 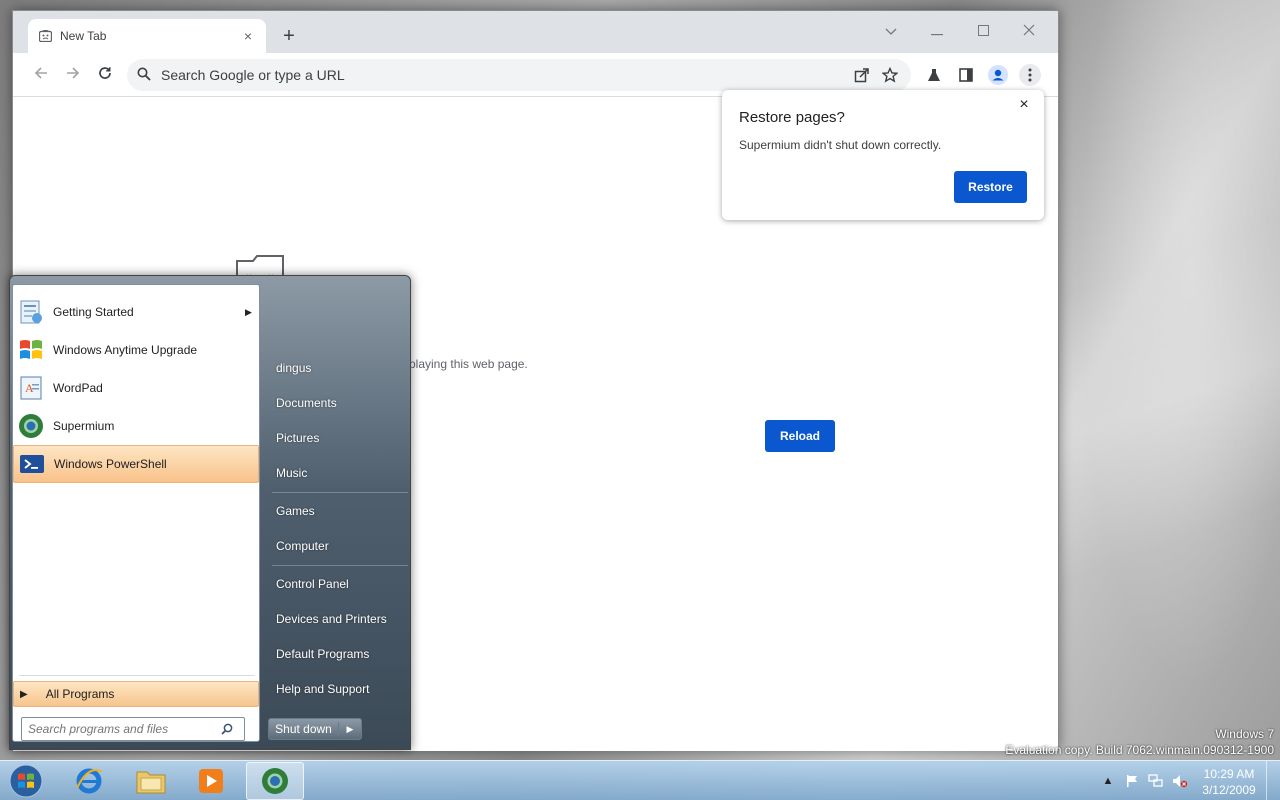 What do you see at coordinates (125, 350) in the screenshot?
I see `program-label: Windows Anytime Upgrade` at bounding box center [125, 350].